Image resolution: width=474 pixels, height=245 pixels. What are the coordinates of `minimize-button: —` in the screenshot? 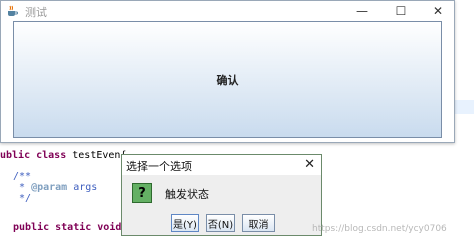 It's located at (362, 11).